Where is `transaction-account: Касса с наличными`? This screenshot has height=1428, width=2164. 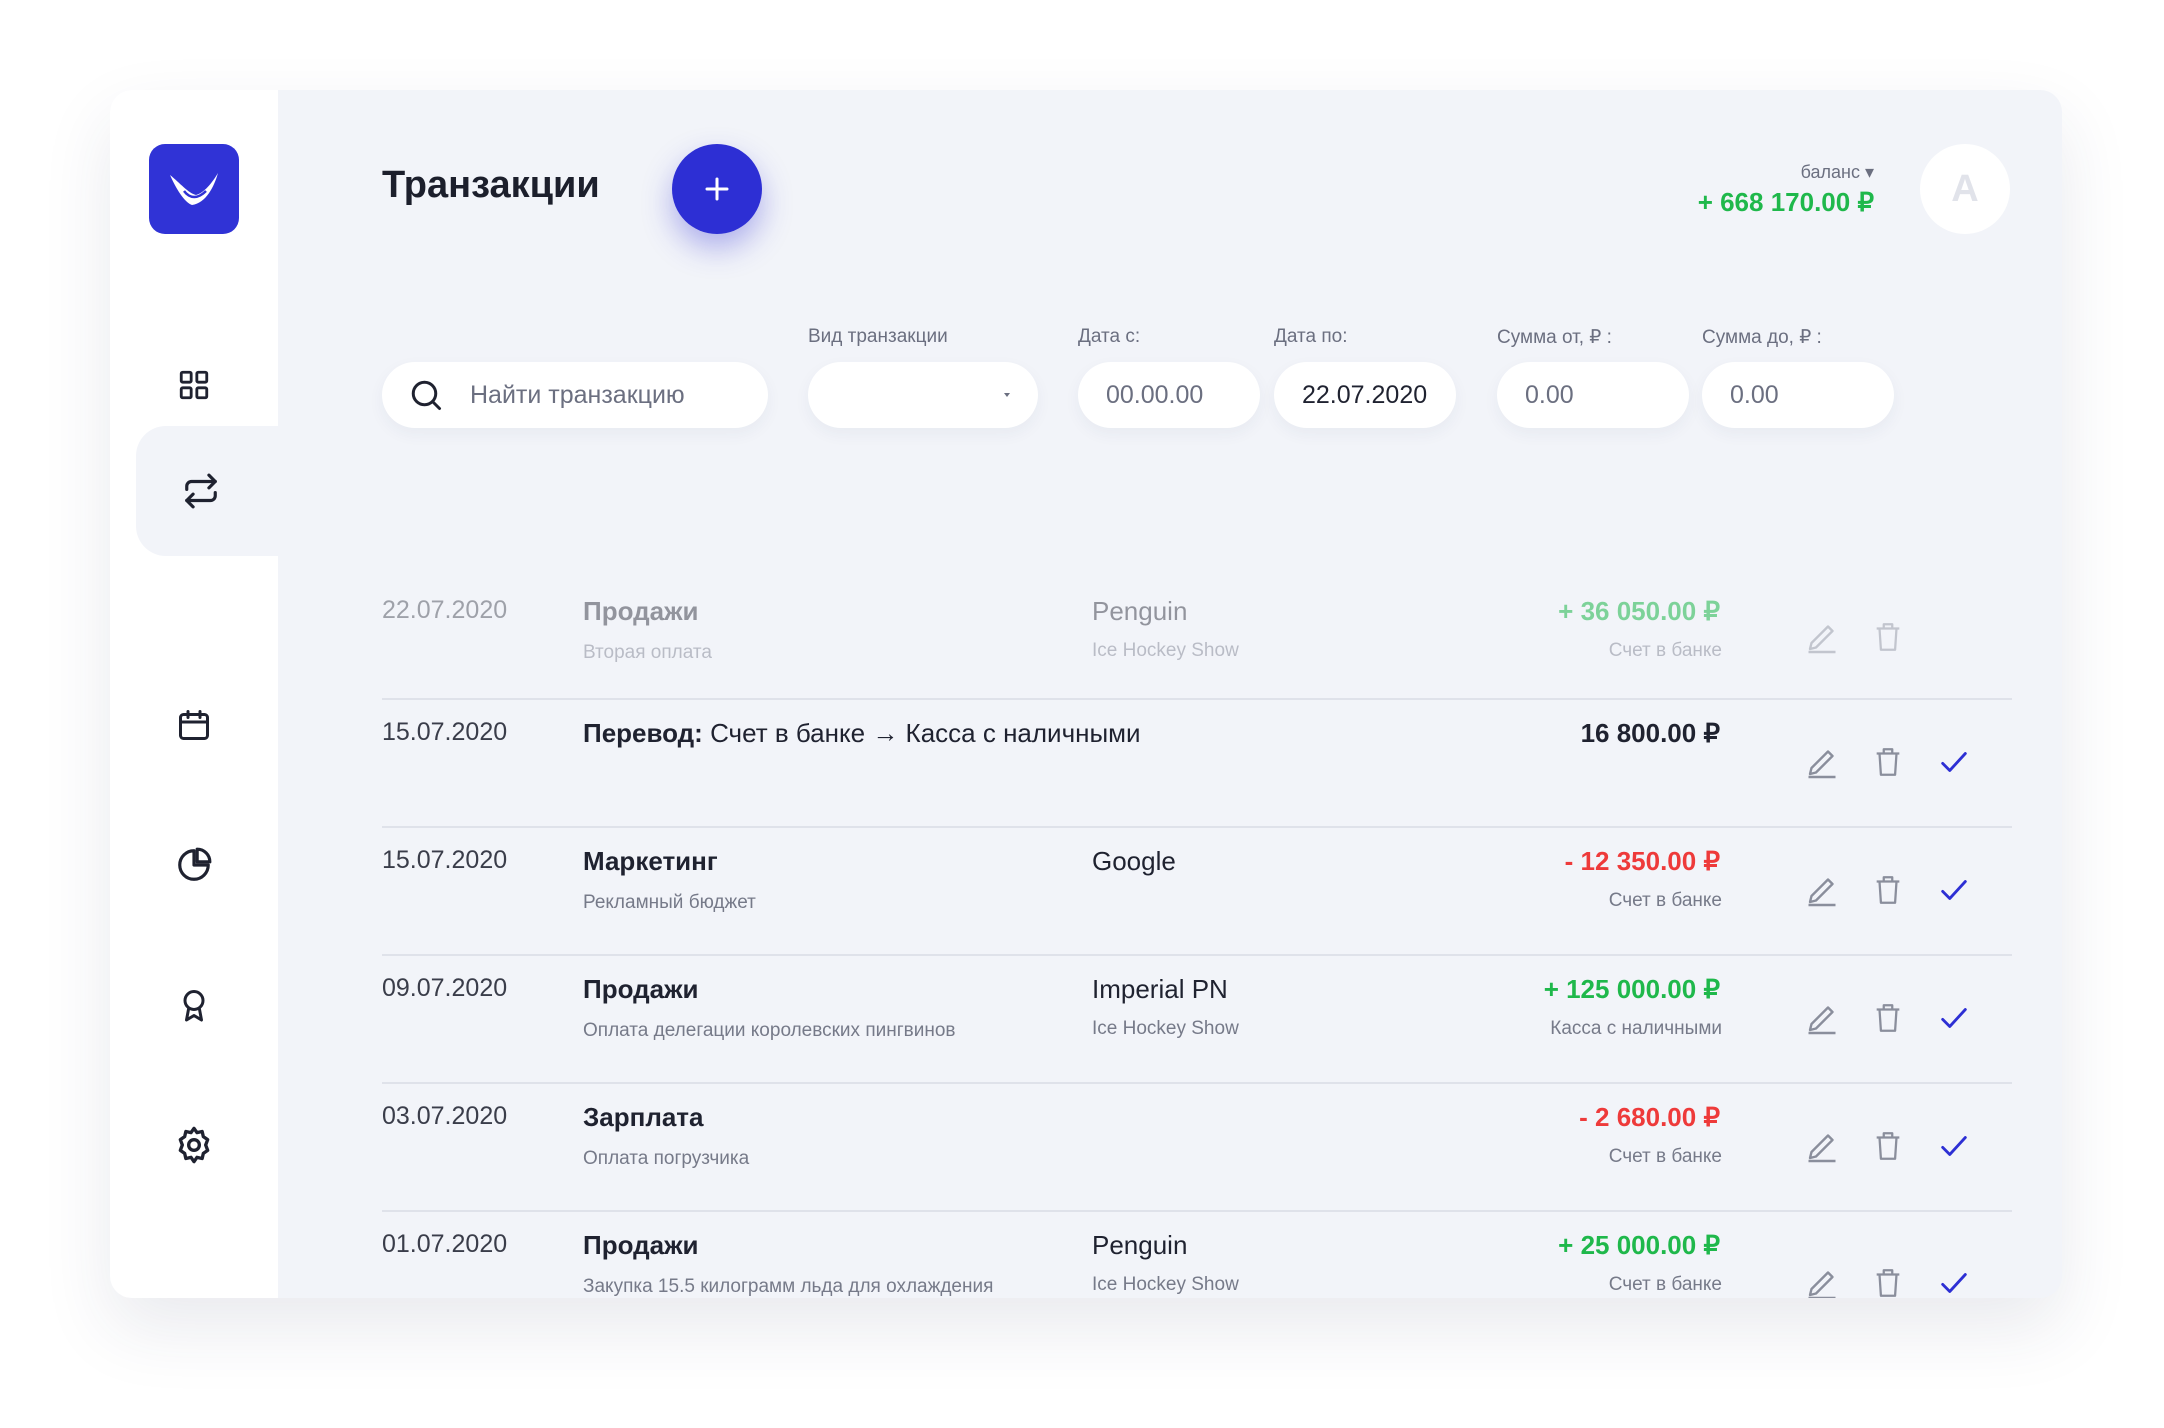 transaction-account: Касса с наличными is located at coordinates (1636, 1028).